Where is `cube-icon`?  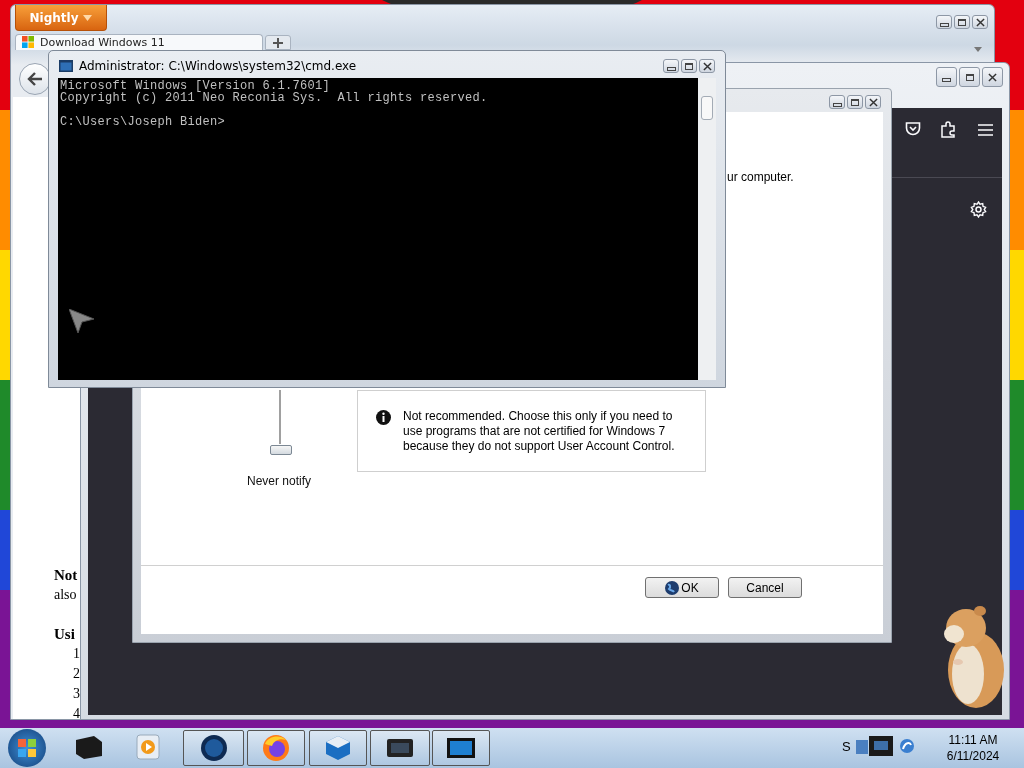 cube-icon is located at coordinates (338, 748).